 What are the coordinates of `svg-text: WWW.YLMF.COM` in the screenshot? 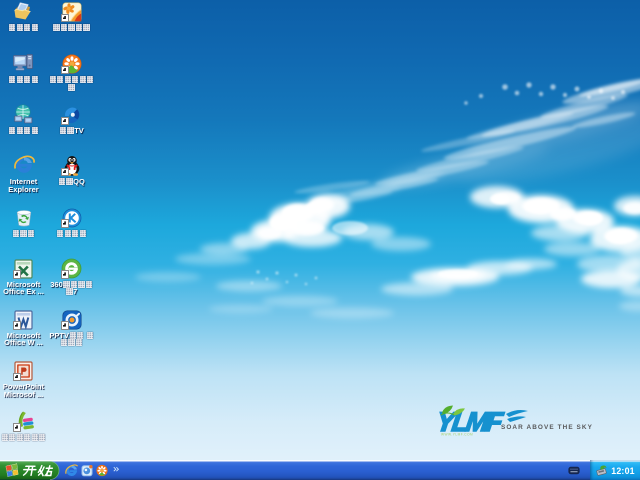 It's located at (457, 435).